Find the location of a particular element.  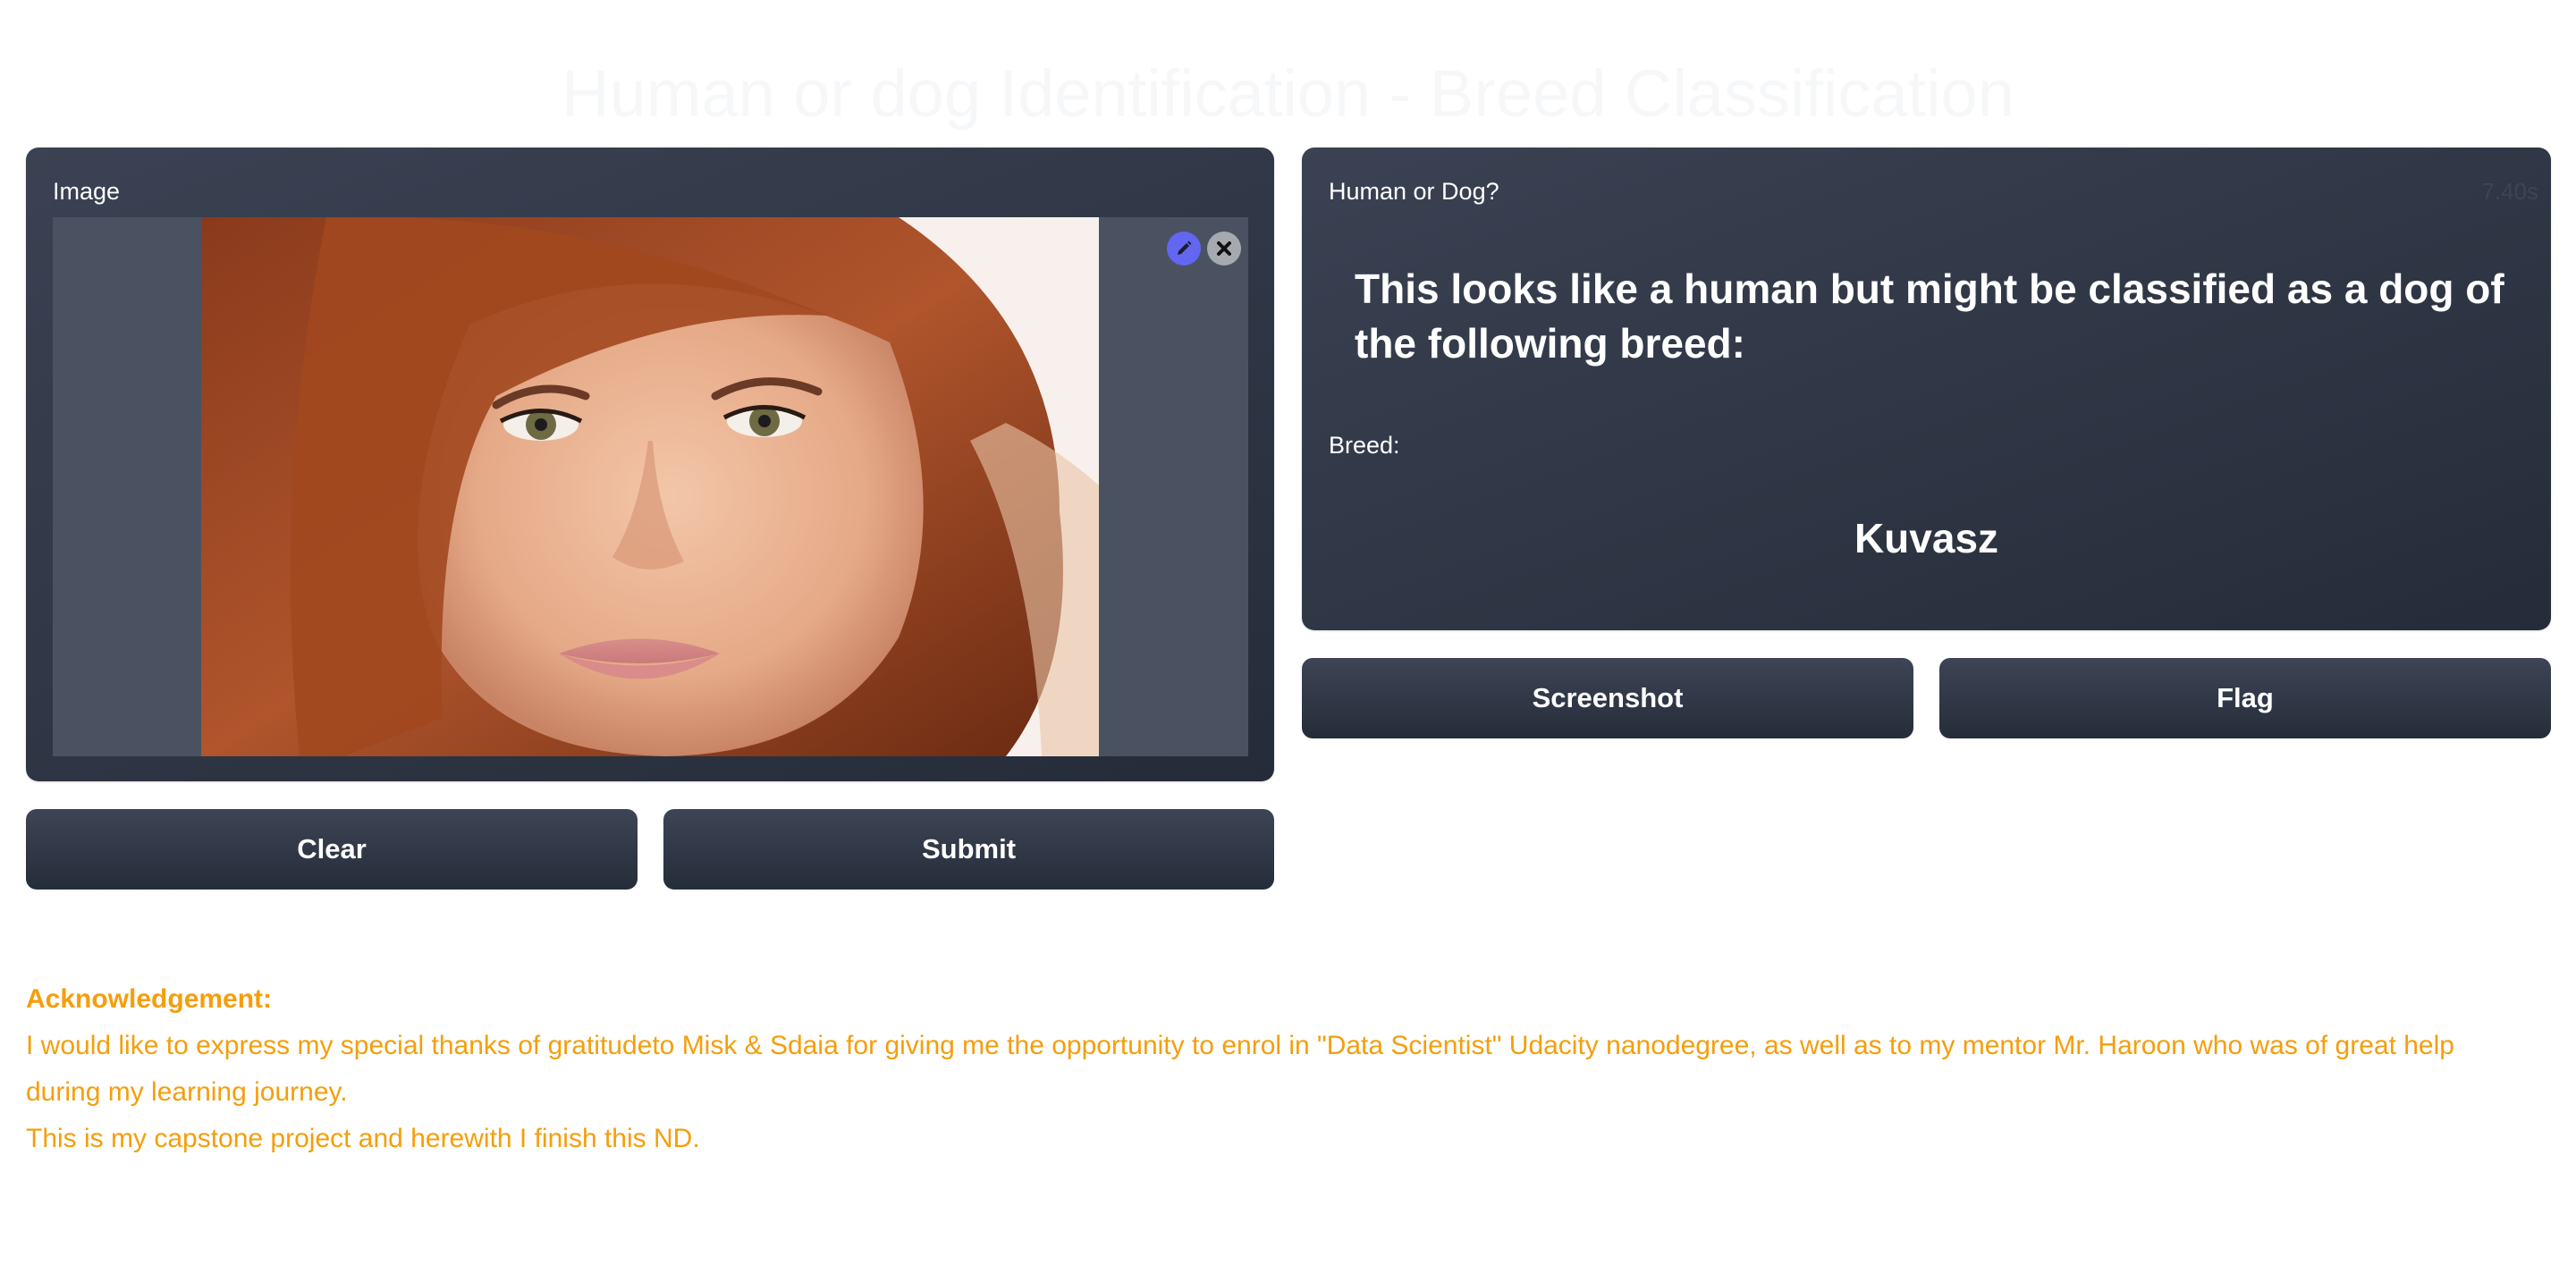

uploaded-photo is located at coordinates (650, 486).